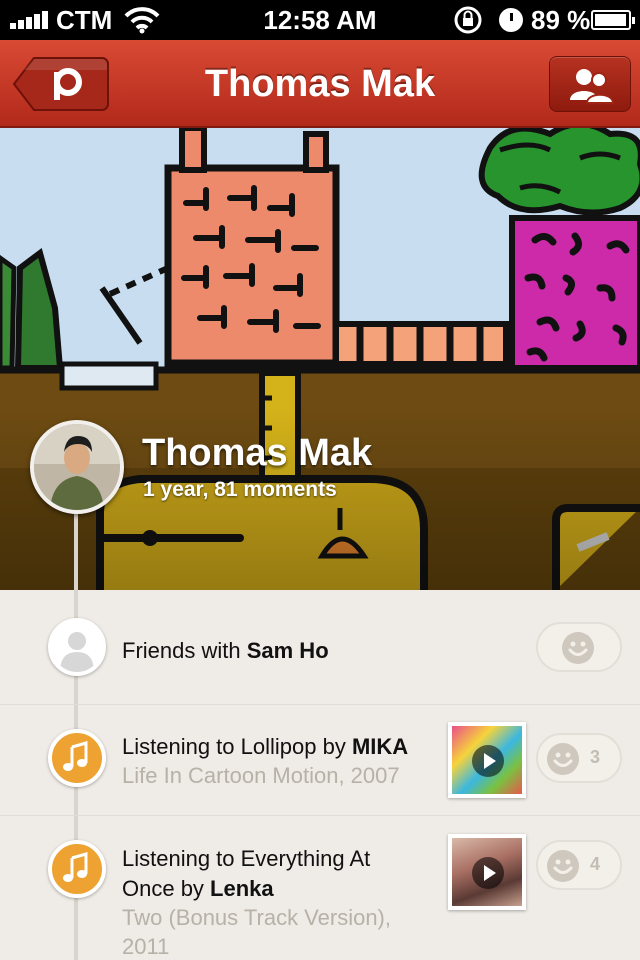  I want to click on alarm-icon, so click(511, 20).